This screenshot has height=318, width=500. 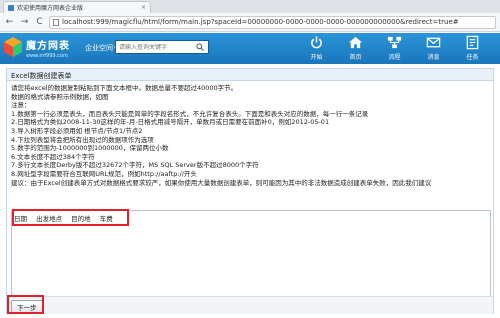 I want to click on favicon-icon, so click(x=11, y=7).